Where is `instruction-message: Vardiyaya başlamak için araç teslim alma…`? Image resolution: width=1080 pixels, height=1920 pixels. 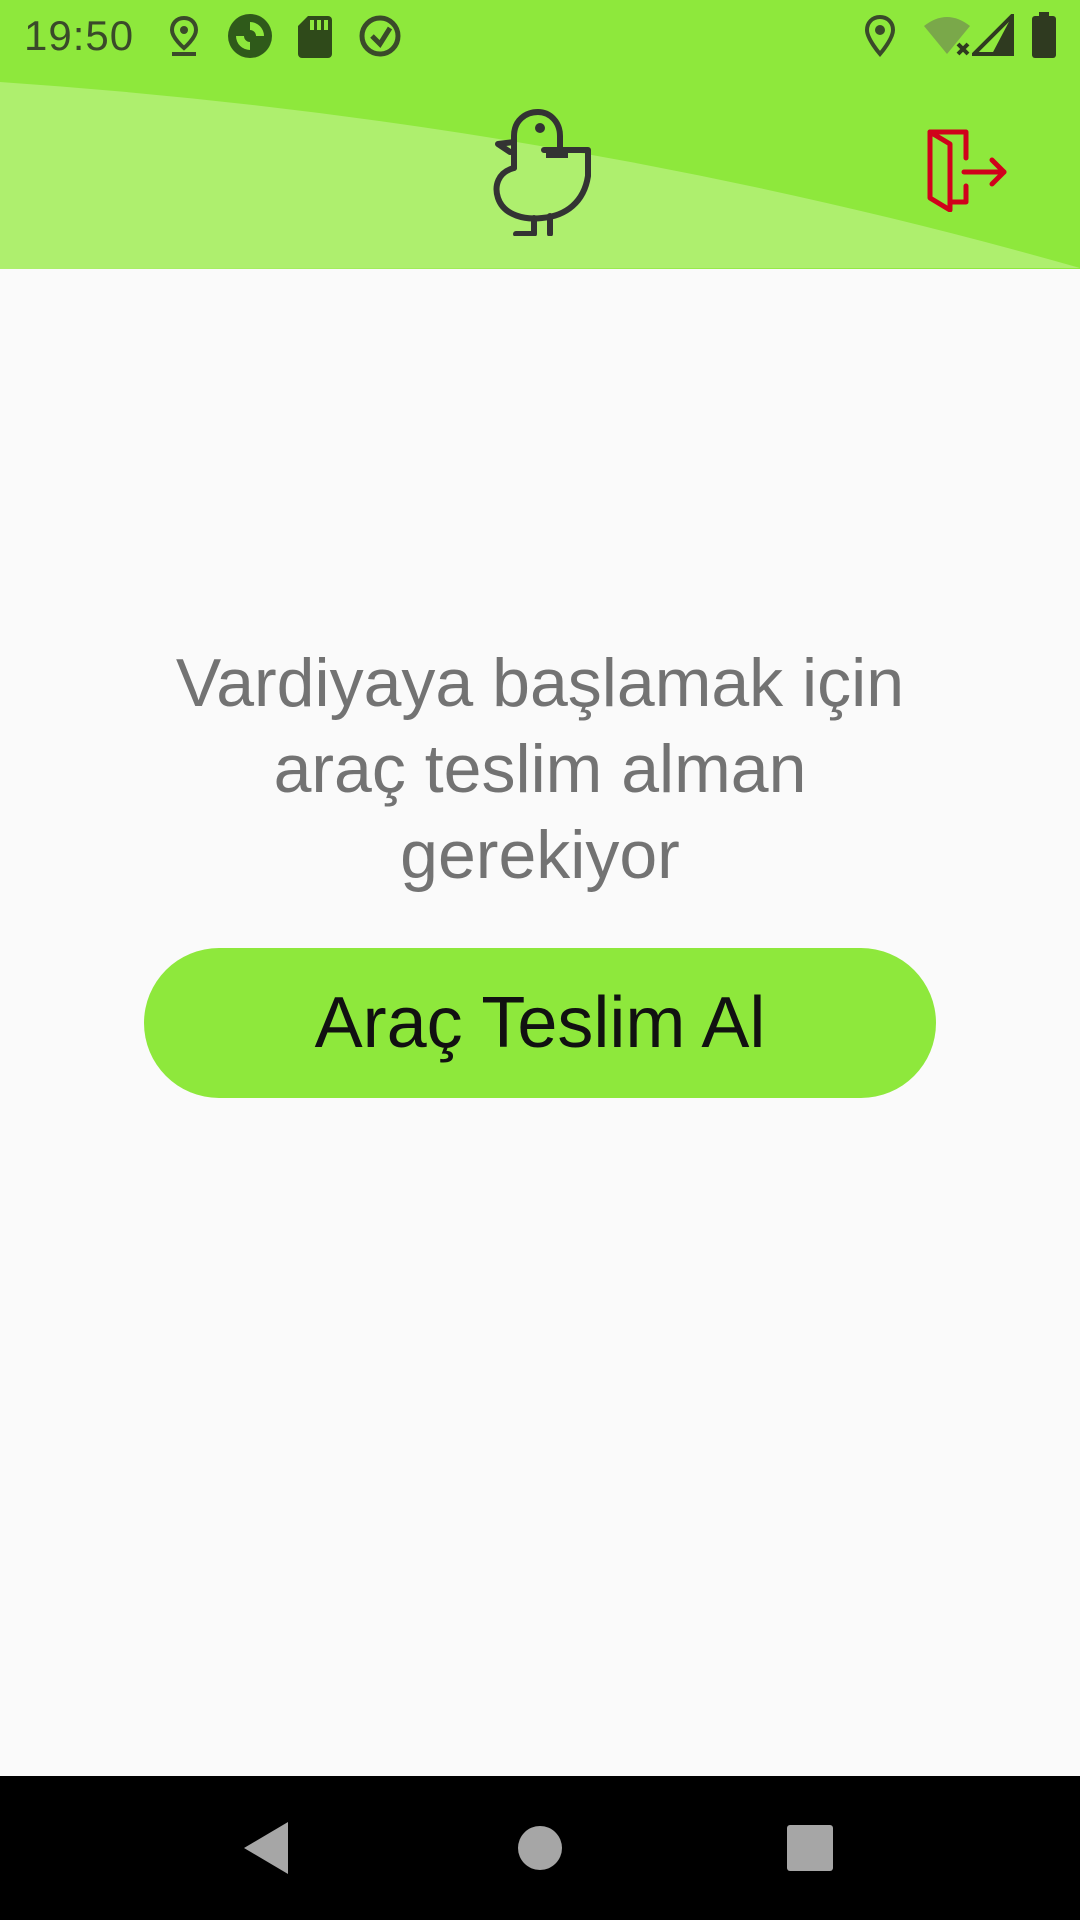 instruction-message: Vardiyaya başlamak için araç teslim alma… is located at coordinates (540, 769).